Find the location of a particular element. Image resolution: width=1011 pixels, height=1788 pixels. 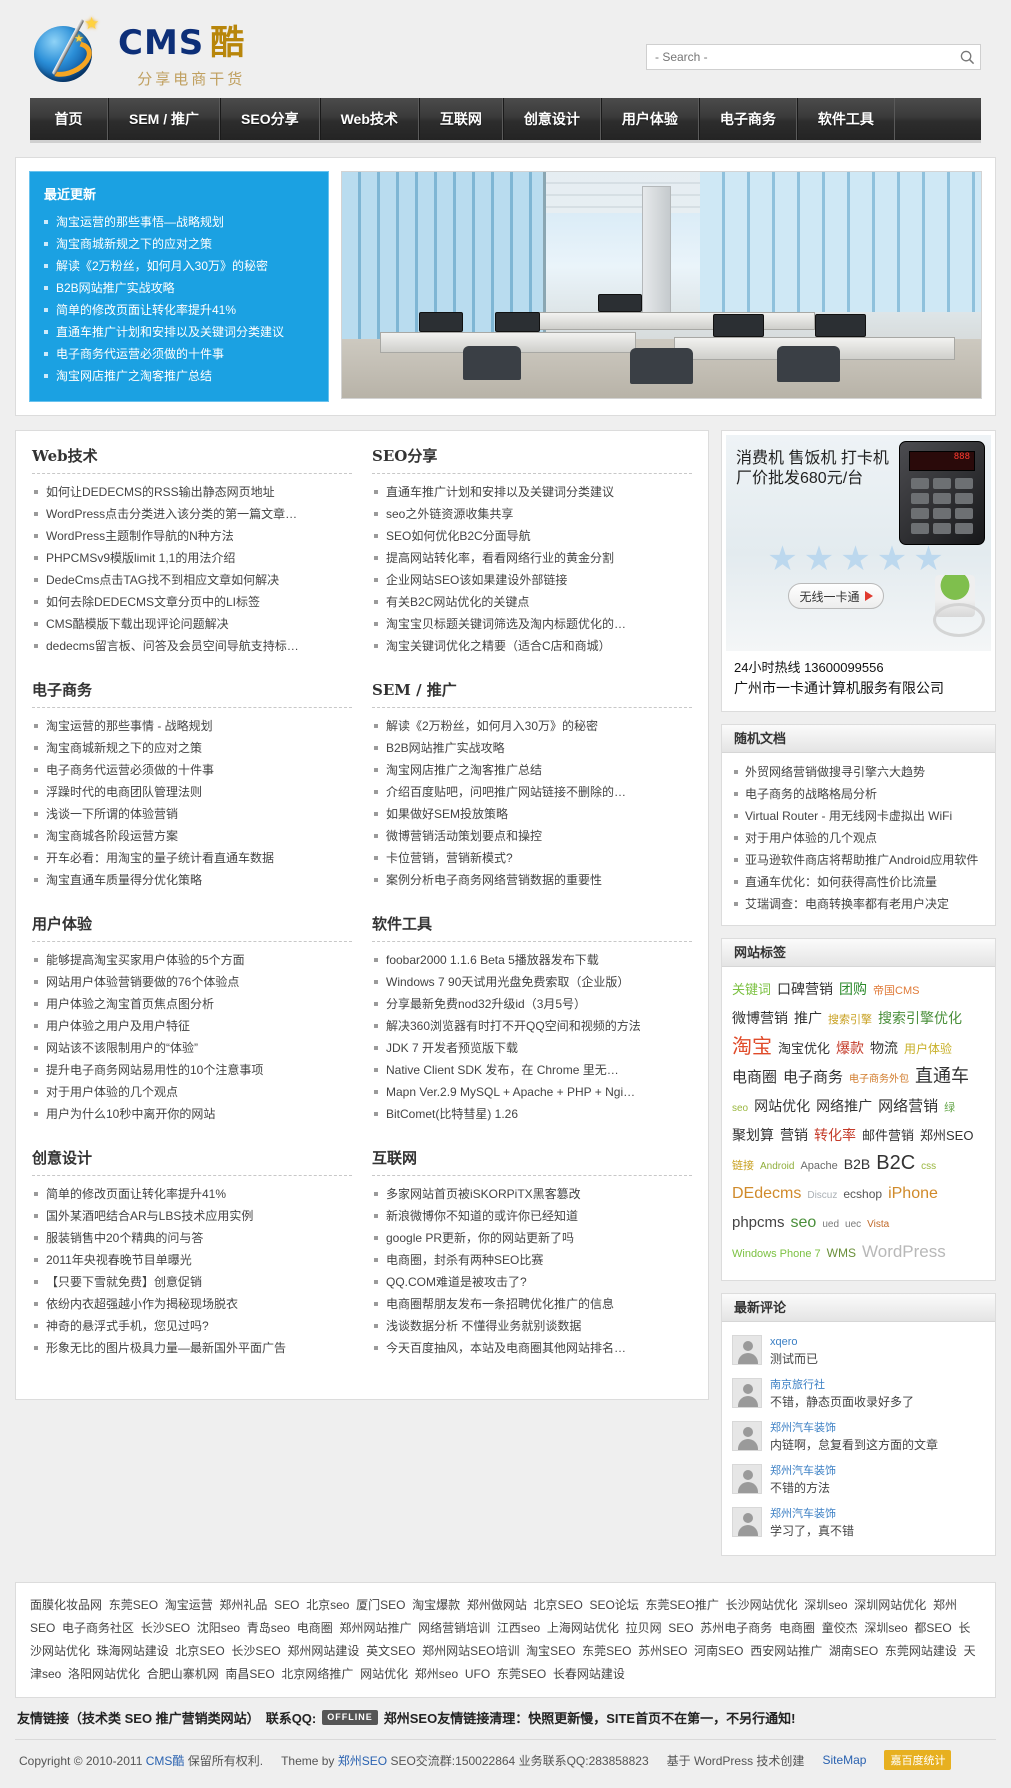

article-link: 用户体验之淘宝首页焦点图分析 is located at coordinates (192, 1004).